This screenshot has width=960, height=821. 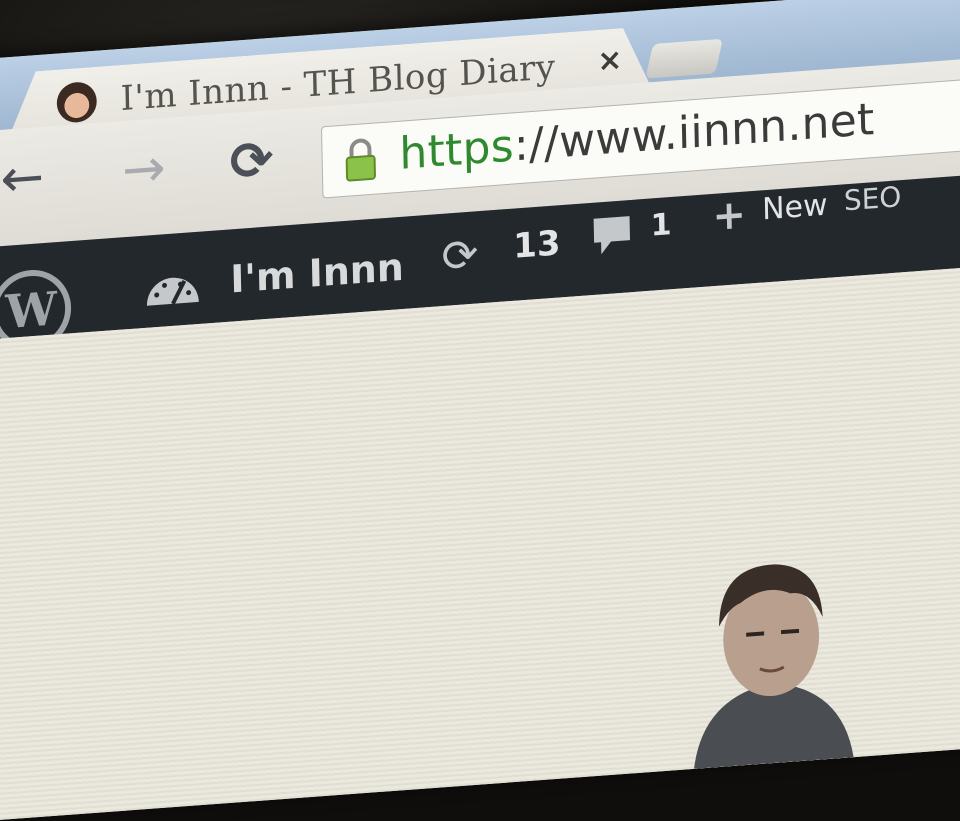 I want to click on updates-icon: ⟳, so click(x=460, y=256).